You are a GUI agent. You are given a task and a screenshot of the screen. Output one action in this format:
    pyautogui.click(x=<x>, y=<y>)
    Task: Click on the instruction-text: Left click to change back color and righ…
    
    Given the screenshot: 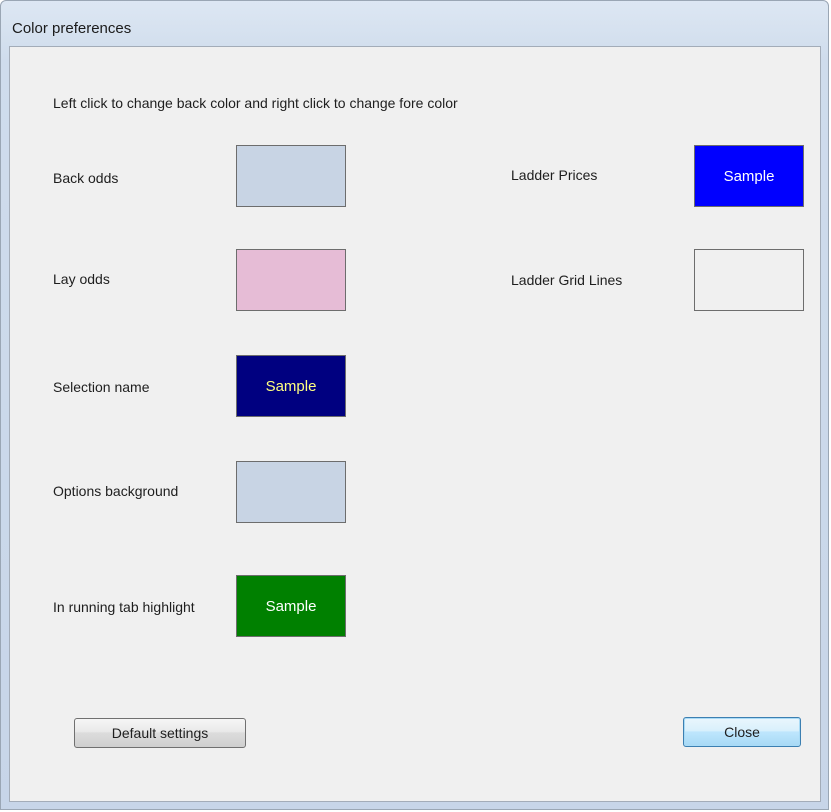 What is the action you would take?
    pyautogui.click(x=255, y=103)
    